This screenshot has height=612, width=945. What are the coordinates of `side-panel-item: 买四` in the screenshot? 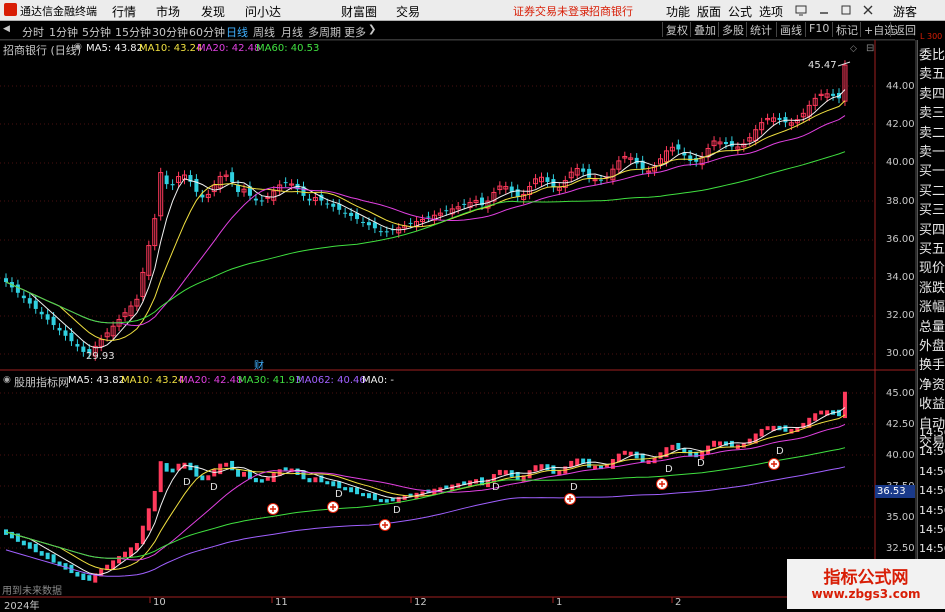 It's located at (932, 228).